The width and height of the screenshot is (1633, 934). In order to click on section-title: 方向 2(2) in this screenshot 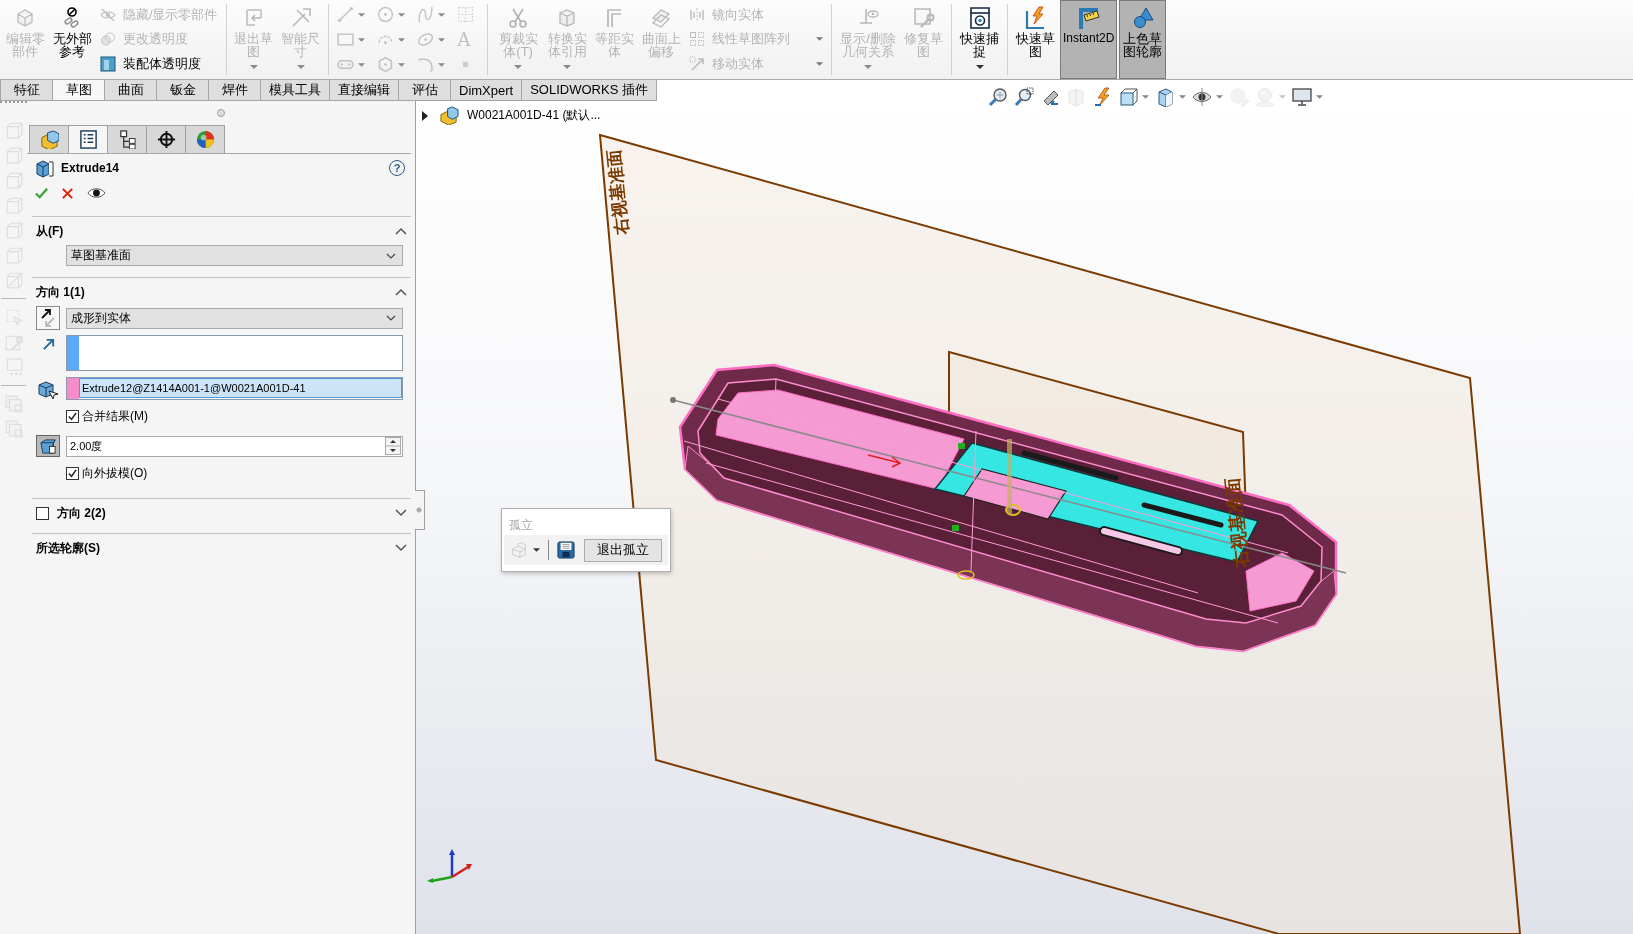, I will do `click(222, 513)`.